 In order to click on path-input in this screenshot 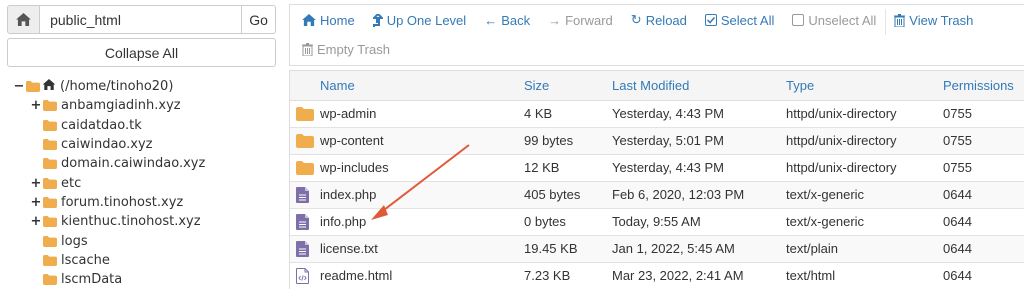, I will do `click(141, 19)`.